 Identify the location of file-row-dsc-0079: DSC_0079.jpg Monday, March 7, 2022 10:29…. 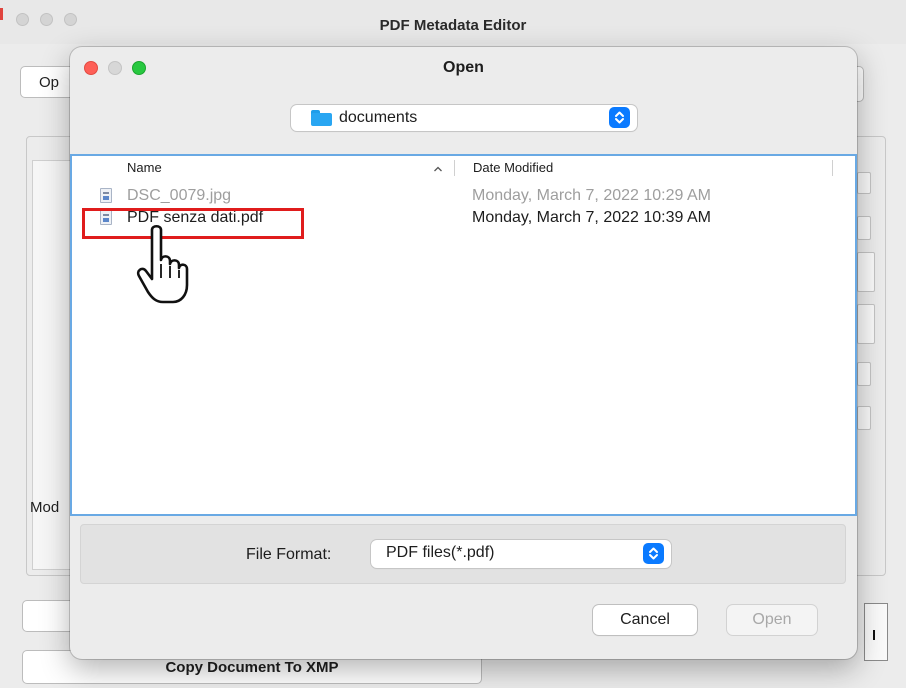
(463, 196).